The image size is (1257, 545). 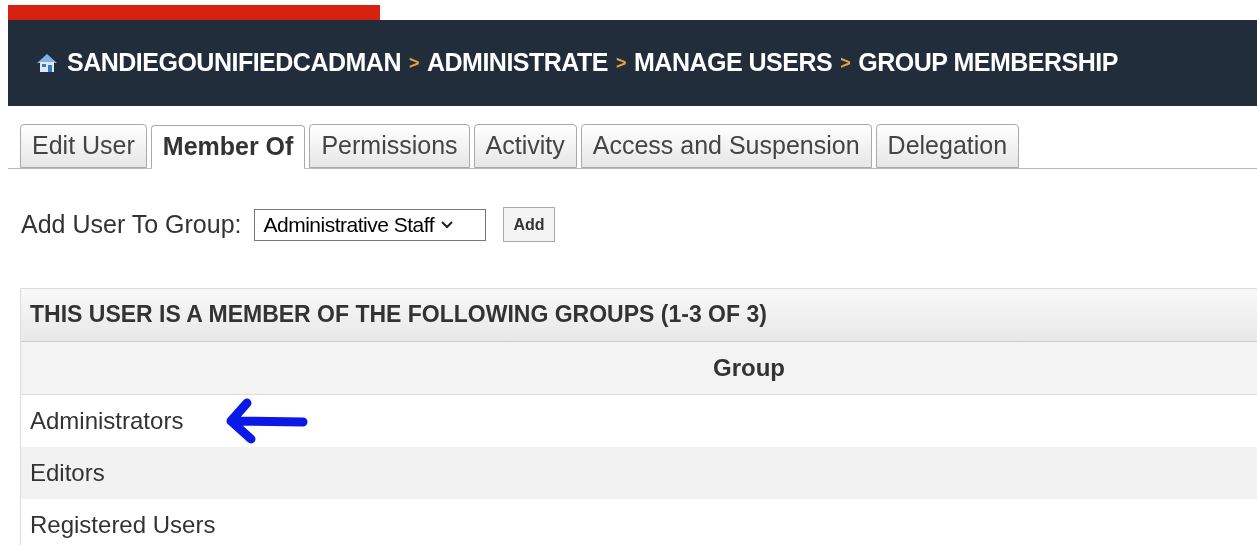 What do you see at coordinates (525, 146) in the screenshot?
I see `tab: Activity` at bounding box center [525, 146].